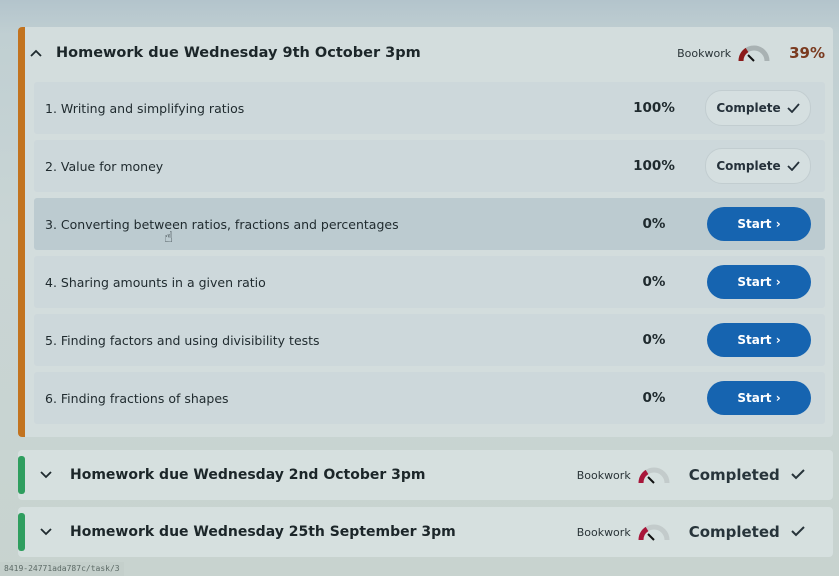 The width and height of the screenshot is (839, 576). I want to click on chevron-up-icon, so click(36, 53).